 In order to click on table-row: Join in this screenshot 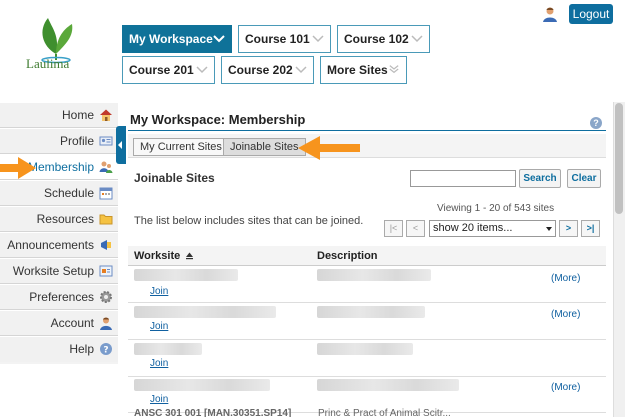, I will do `click(367, 358)`.